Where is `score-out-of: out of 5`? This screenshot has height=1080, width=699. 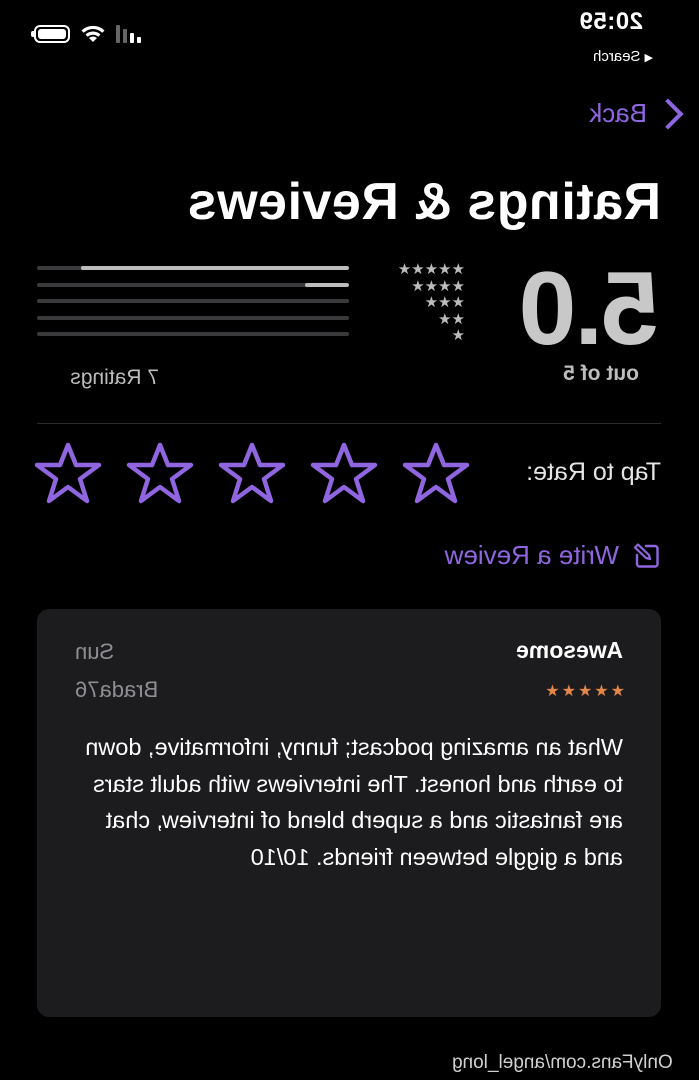
score-out-of: out of 5 is located at coordinates (601, 373).